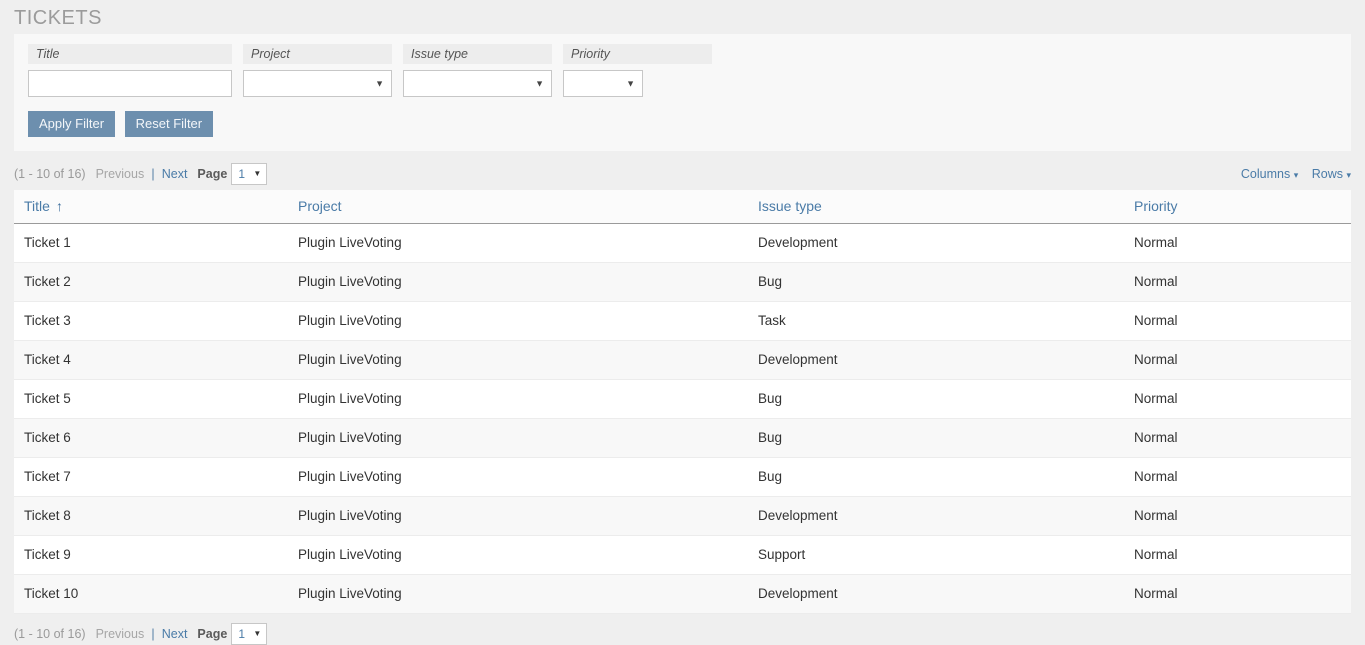  I want to click on pagination-top: (1 - 10 of 16) Previous | Next Page 1 ▼, so click(141, 174).